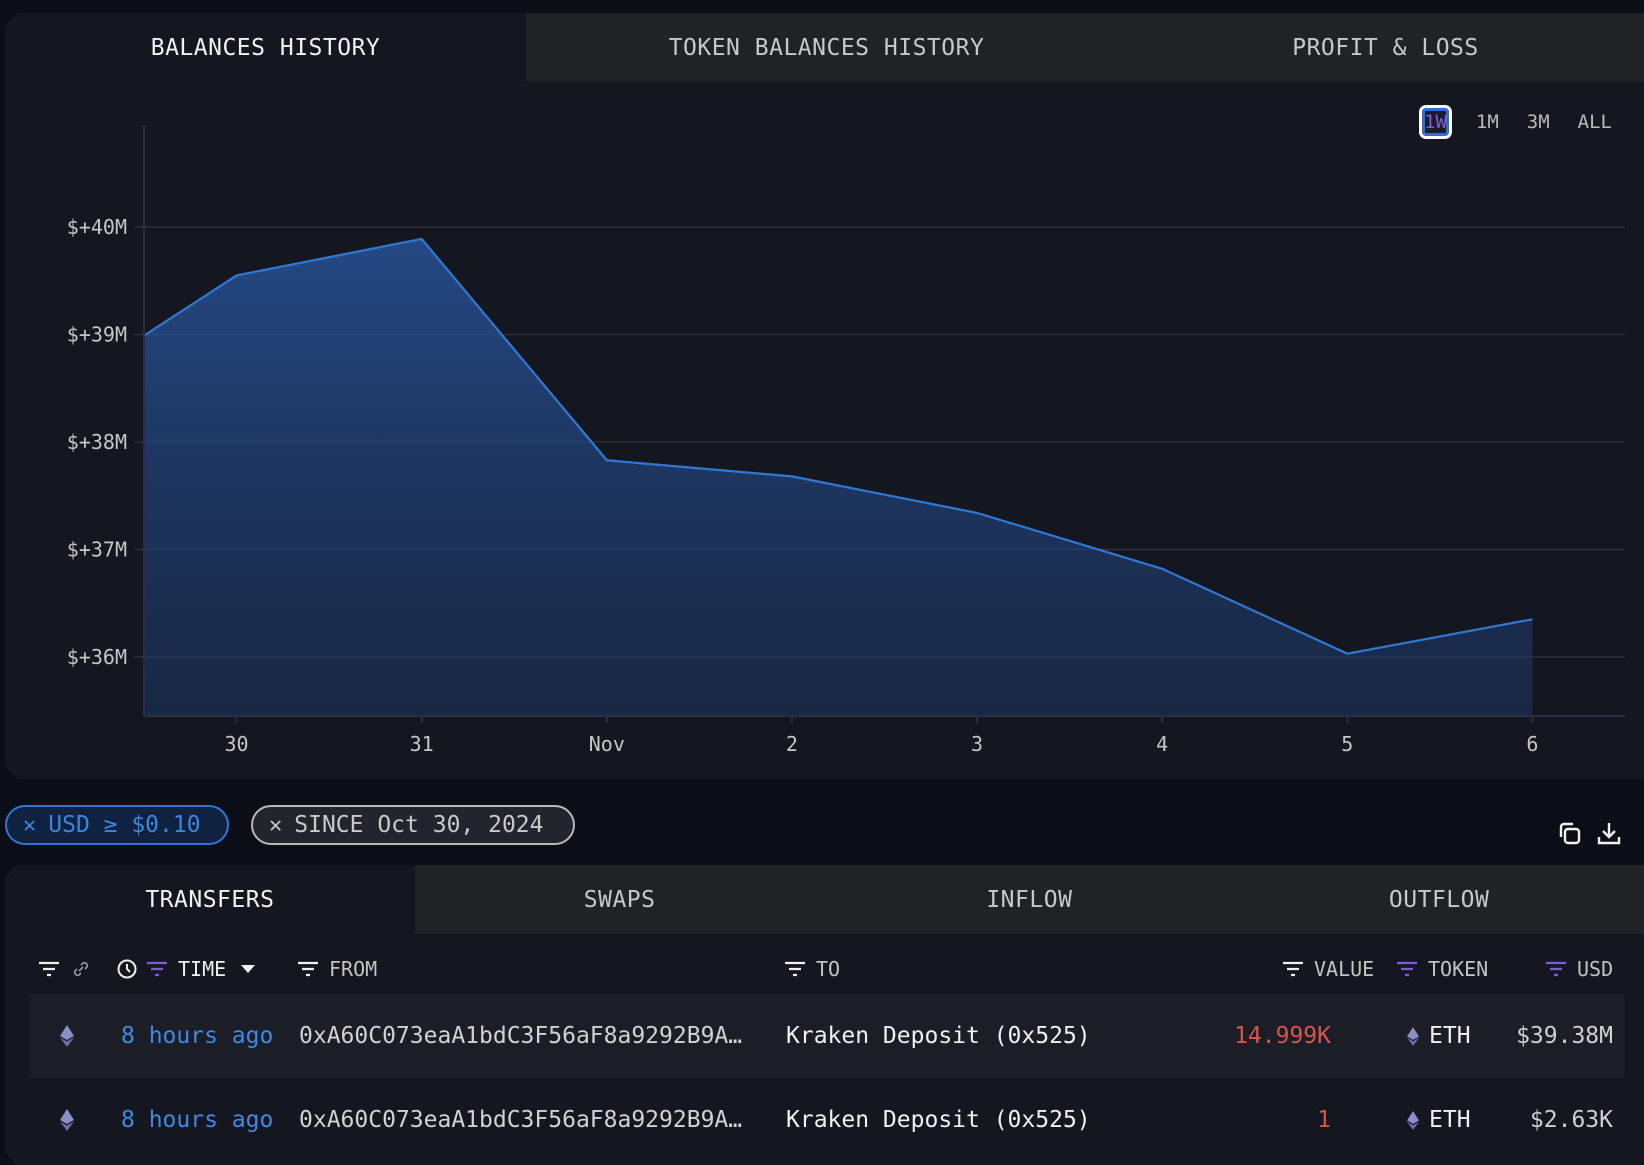 This screenshot has width=1644, height=1165. Describe the element at coordinates (812, 969) in the screenshot. I see `to-column-header: TO` at that location.